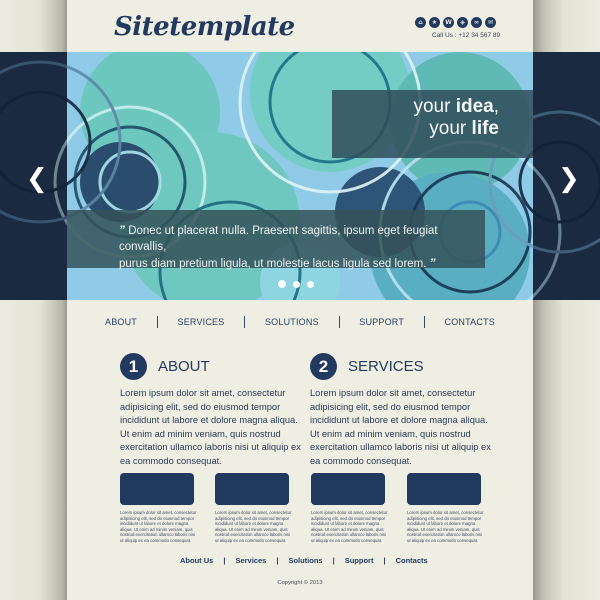  I want to click on footer-link-support: Support, so click(359, 560).